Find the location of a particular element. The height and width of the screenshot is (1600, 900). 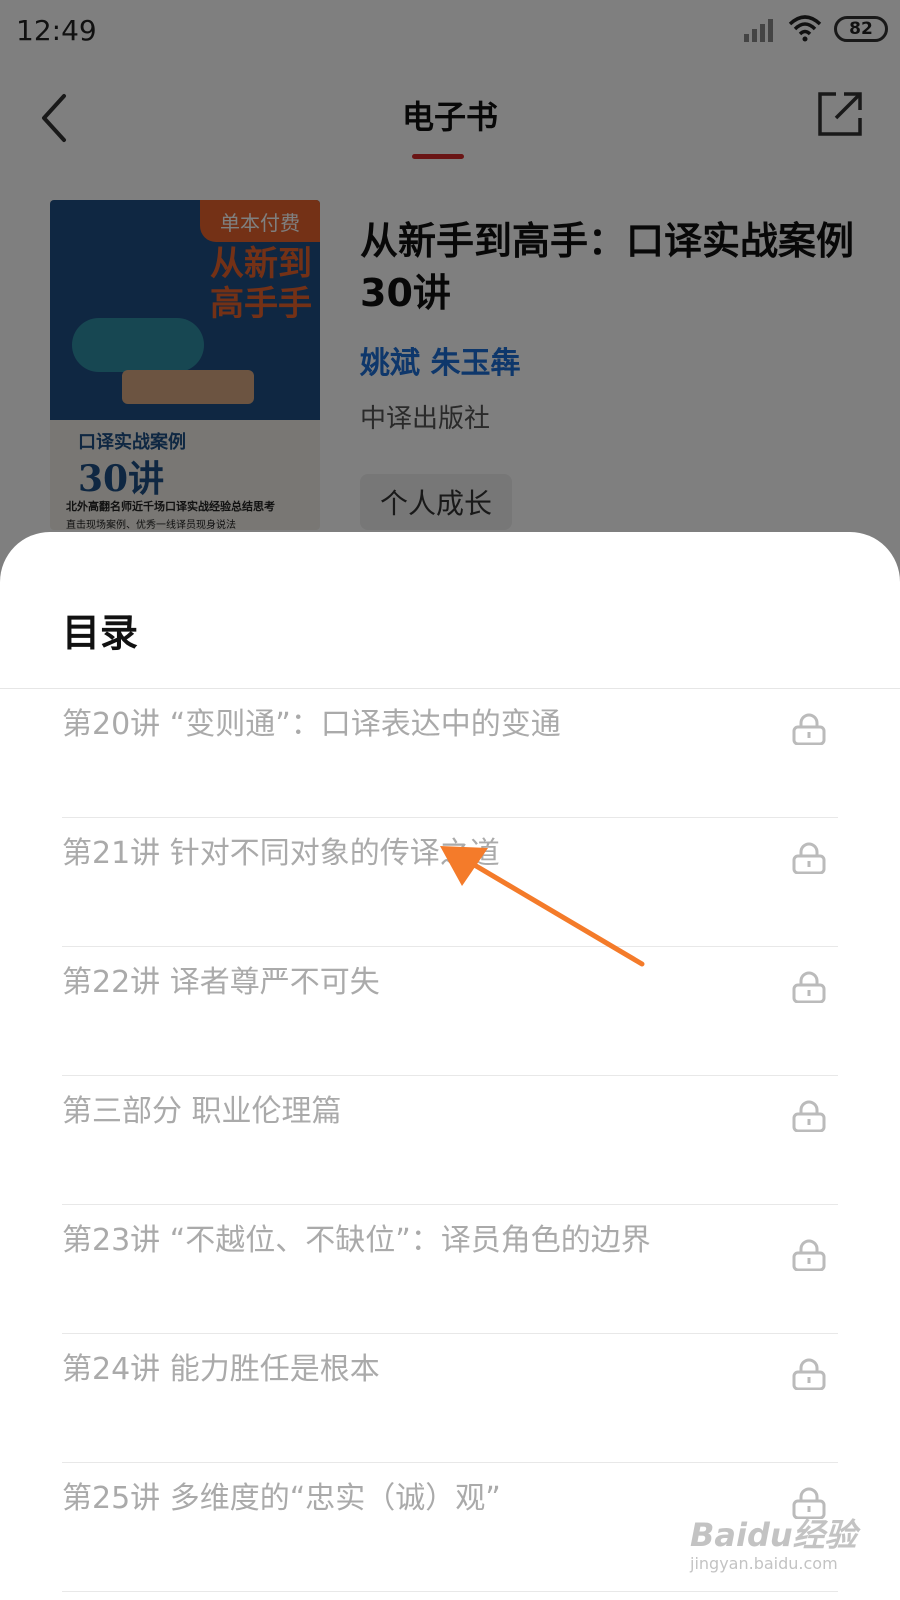

watermark: Baidu经验 jingyan.baidu.com is located at coordinates (785, 1550).